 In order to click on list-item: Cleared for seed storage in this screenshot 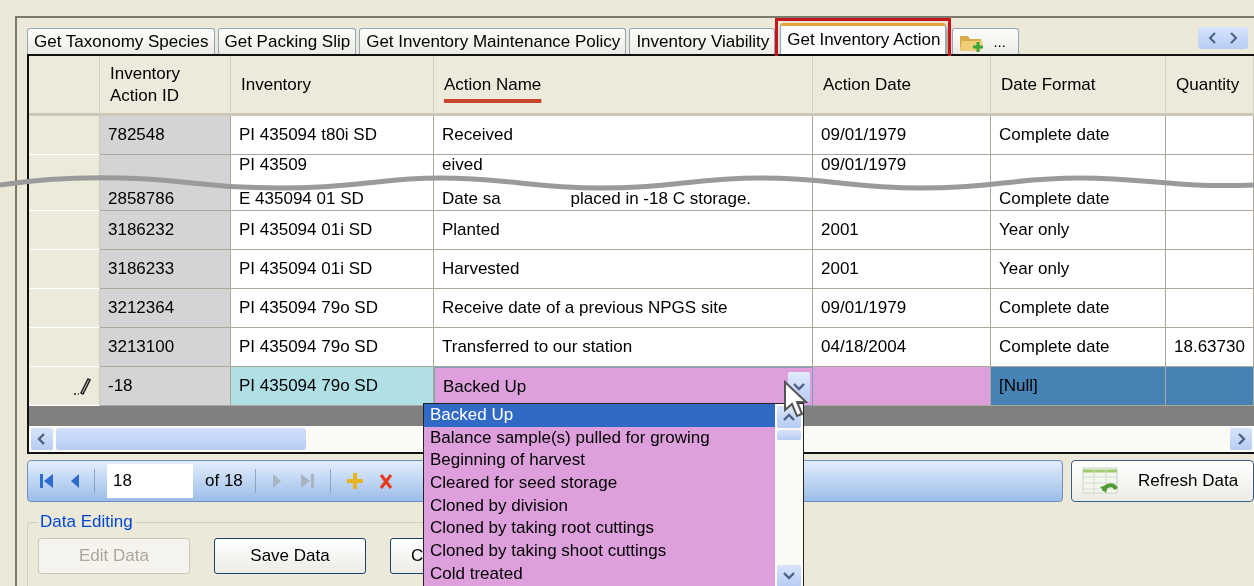, I will do `click(599, 483)`.